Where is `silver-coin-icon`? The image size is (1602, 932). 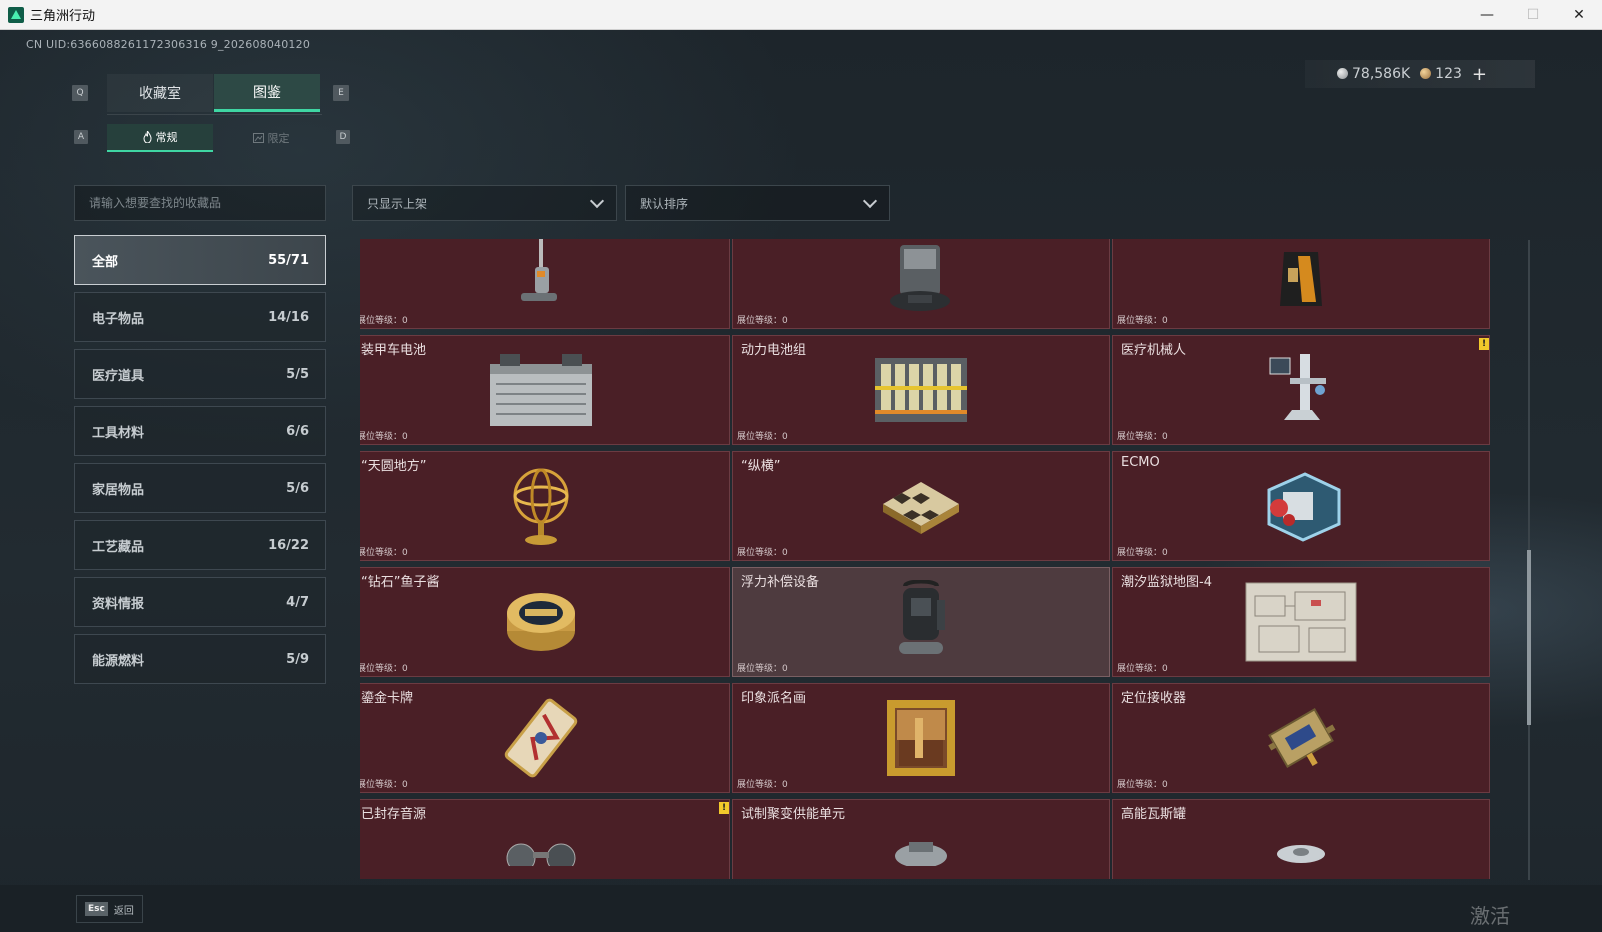
silver-coin-icon is located at coordinates (1342, 73).